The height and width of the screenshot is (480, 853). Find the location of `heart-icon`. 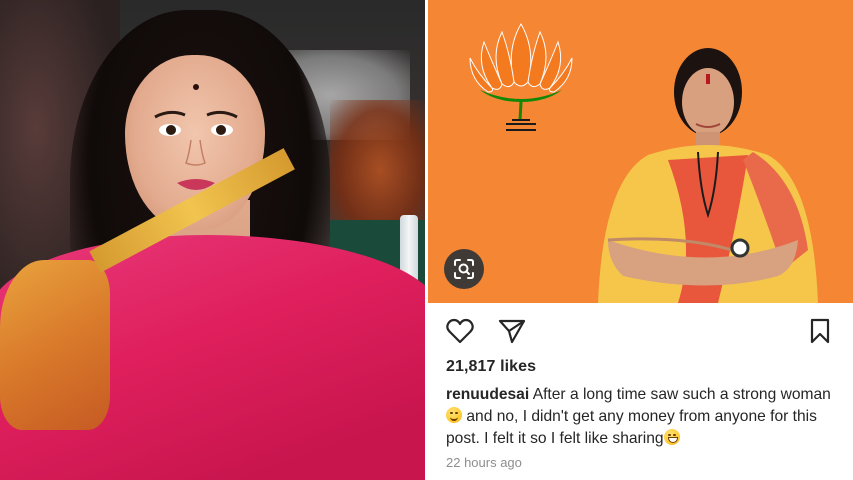

heart-icon is located at coordinates (460, 331).